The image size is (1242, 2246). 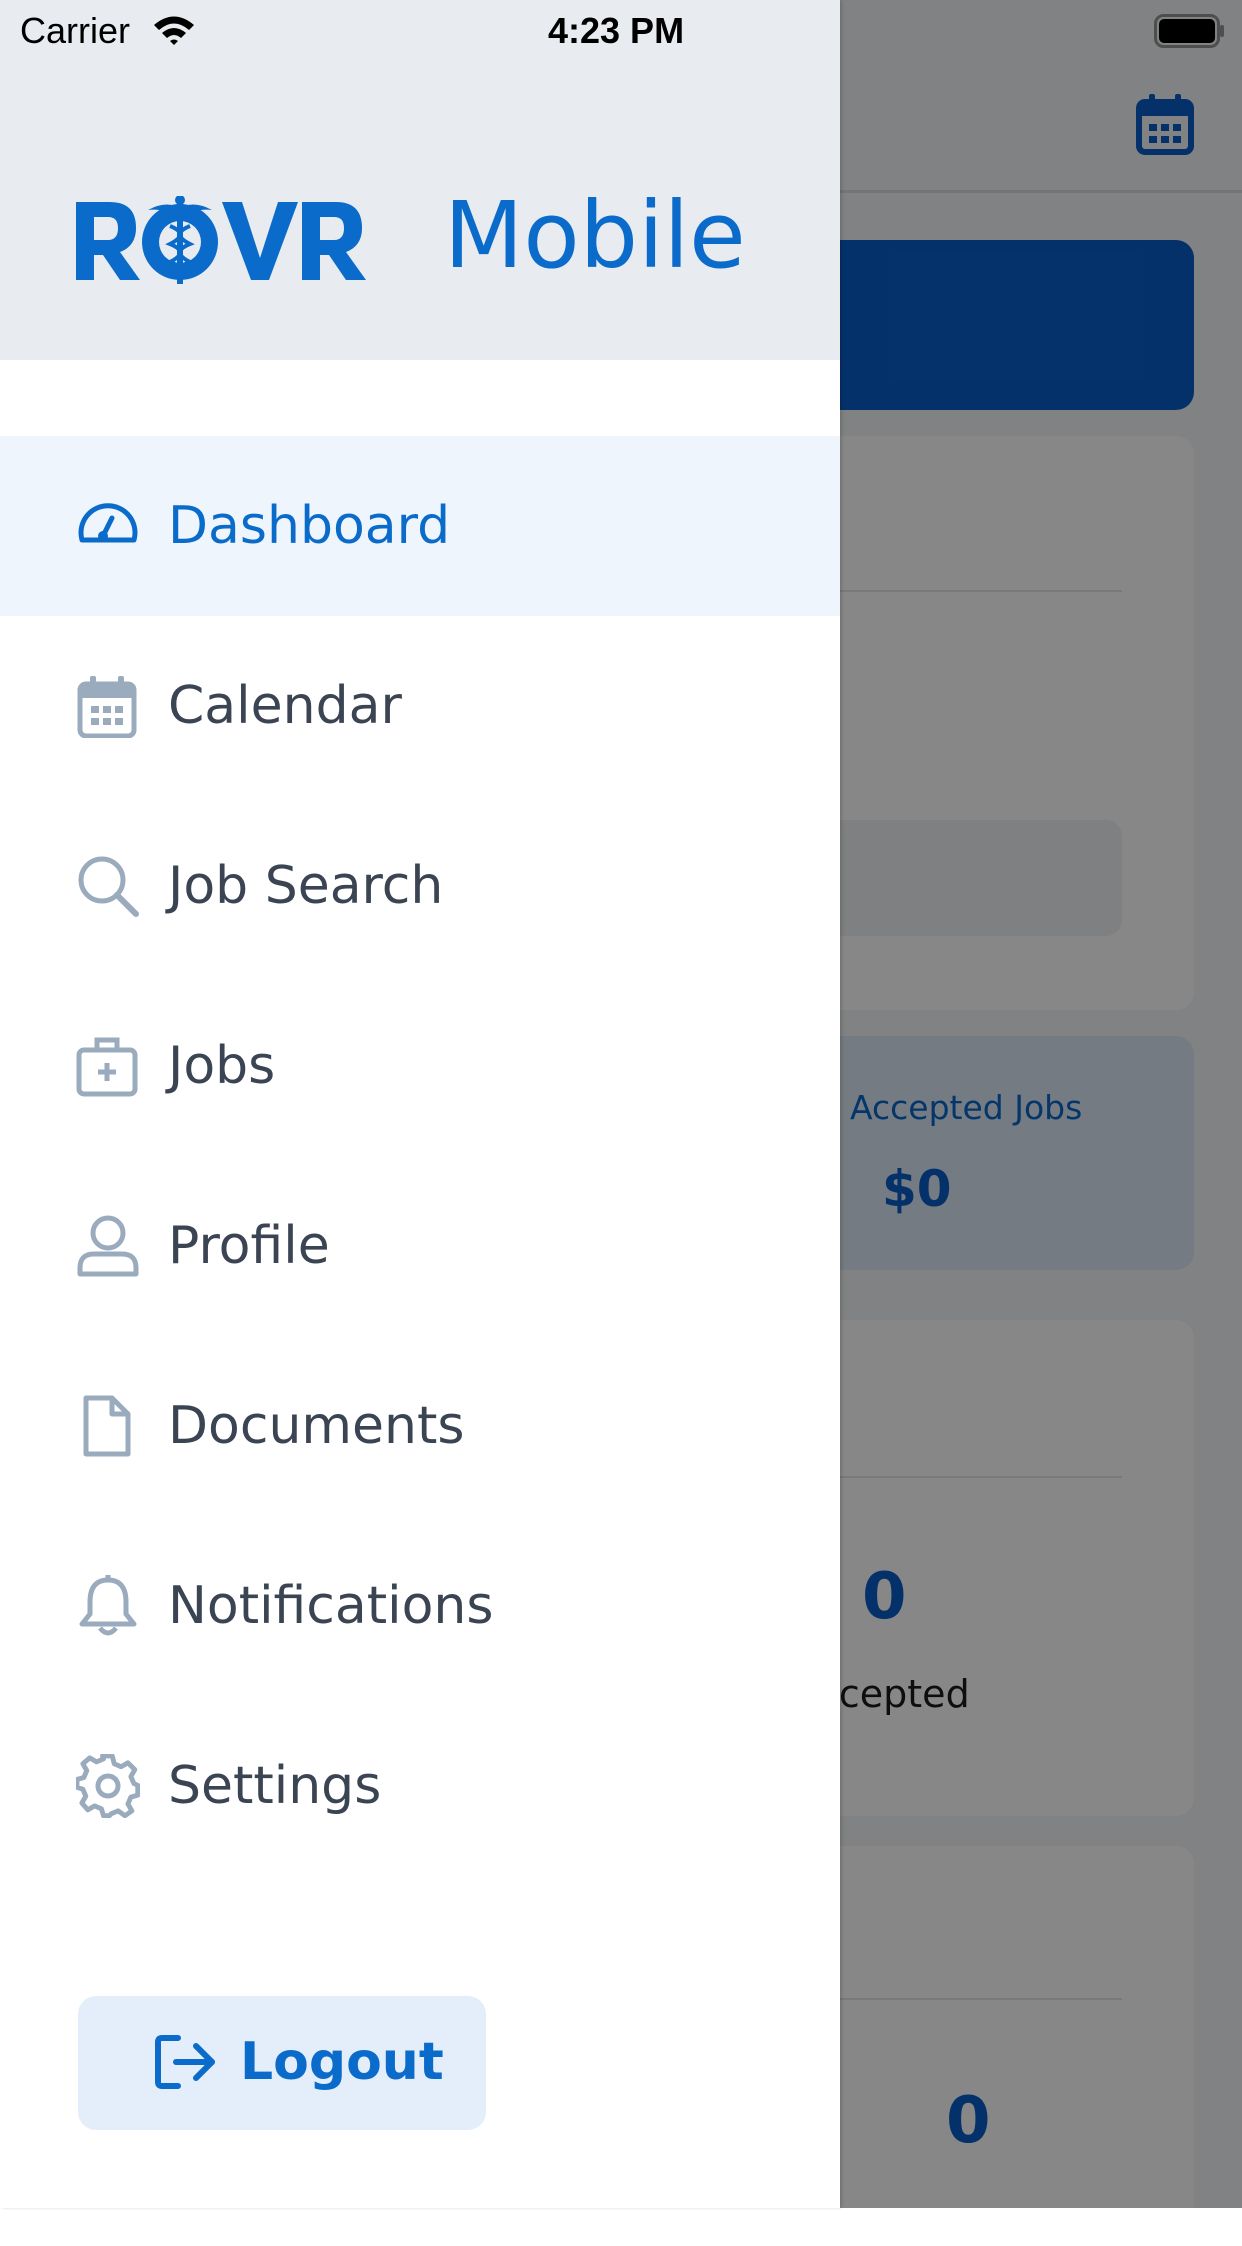 What do you see at coordinates (420, 706) in the screenshot?
I see `menu-item-calendar: Calendar` at bounding box center [420, 706].